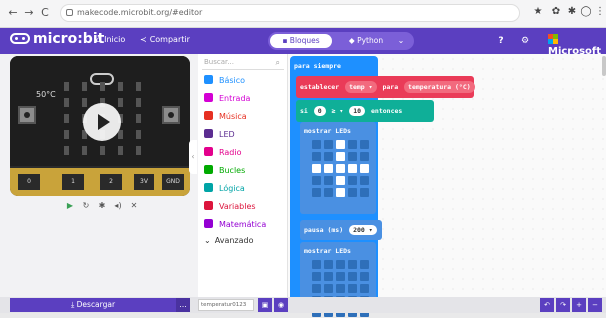 The image size is (606, 318). I want to click on temperature-block: temperatura (°C), so click(439, 87).